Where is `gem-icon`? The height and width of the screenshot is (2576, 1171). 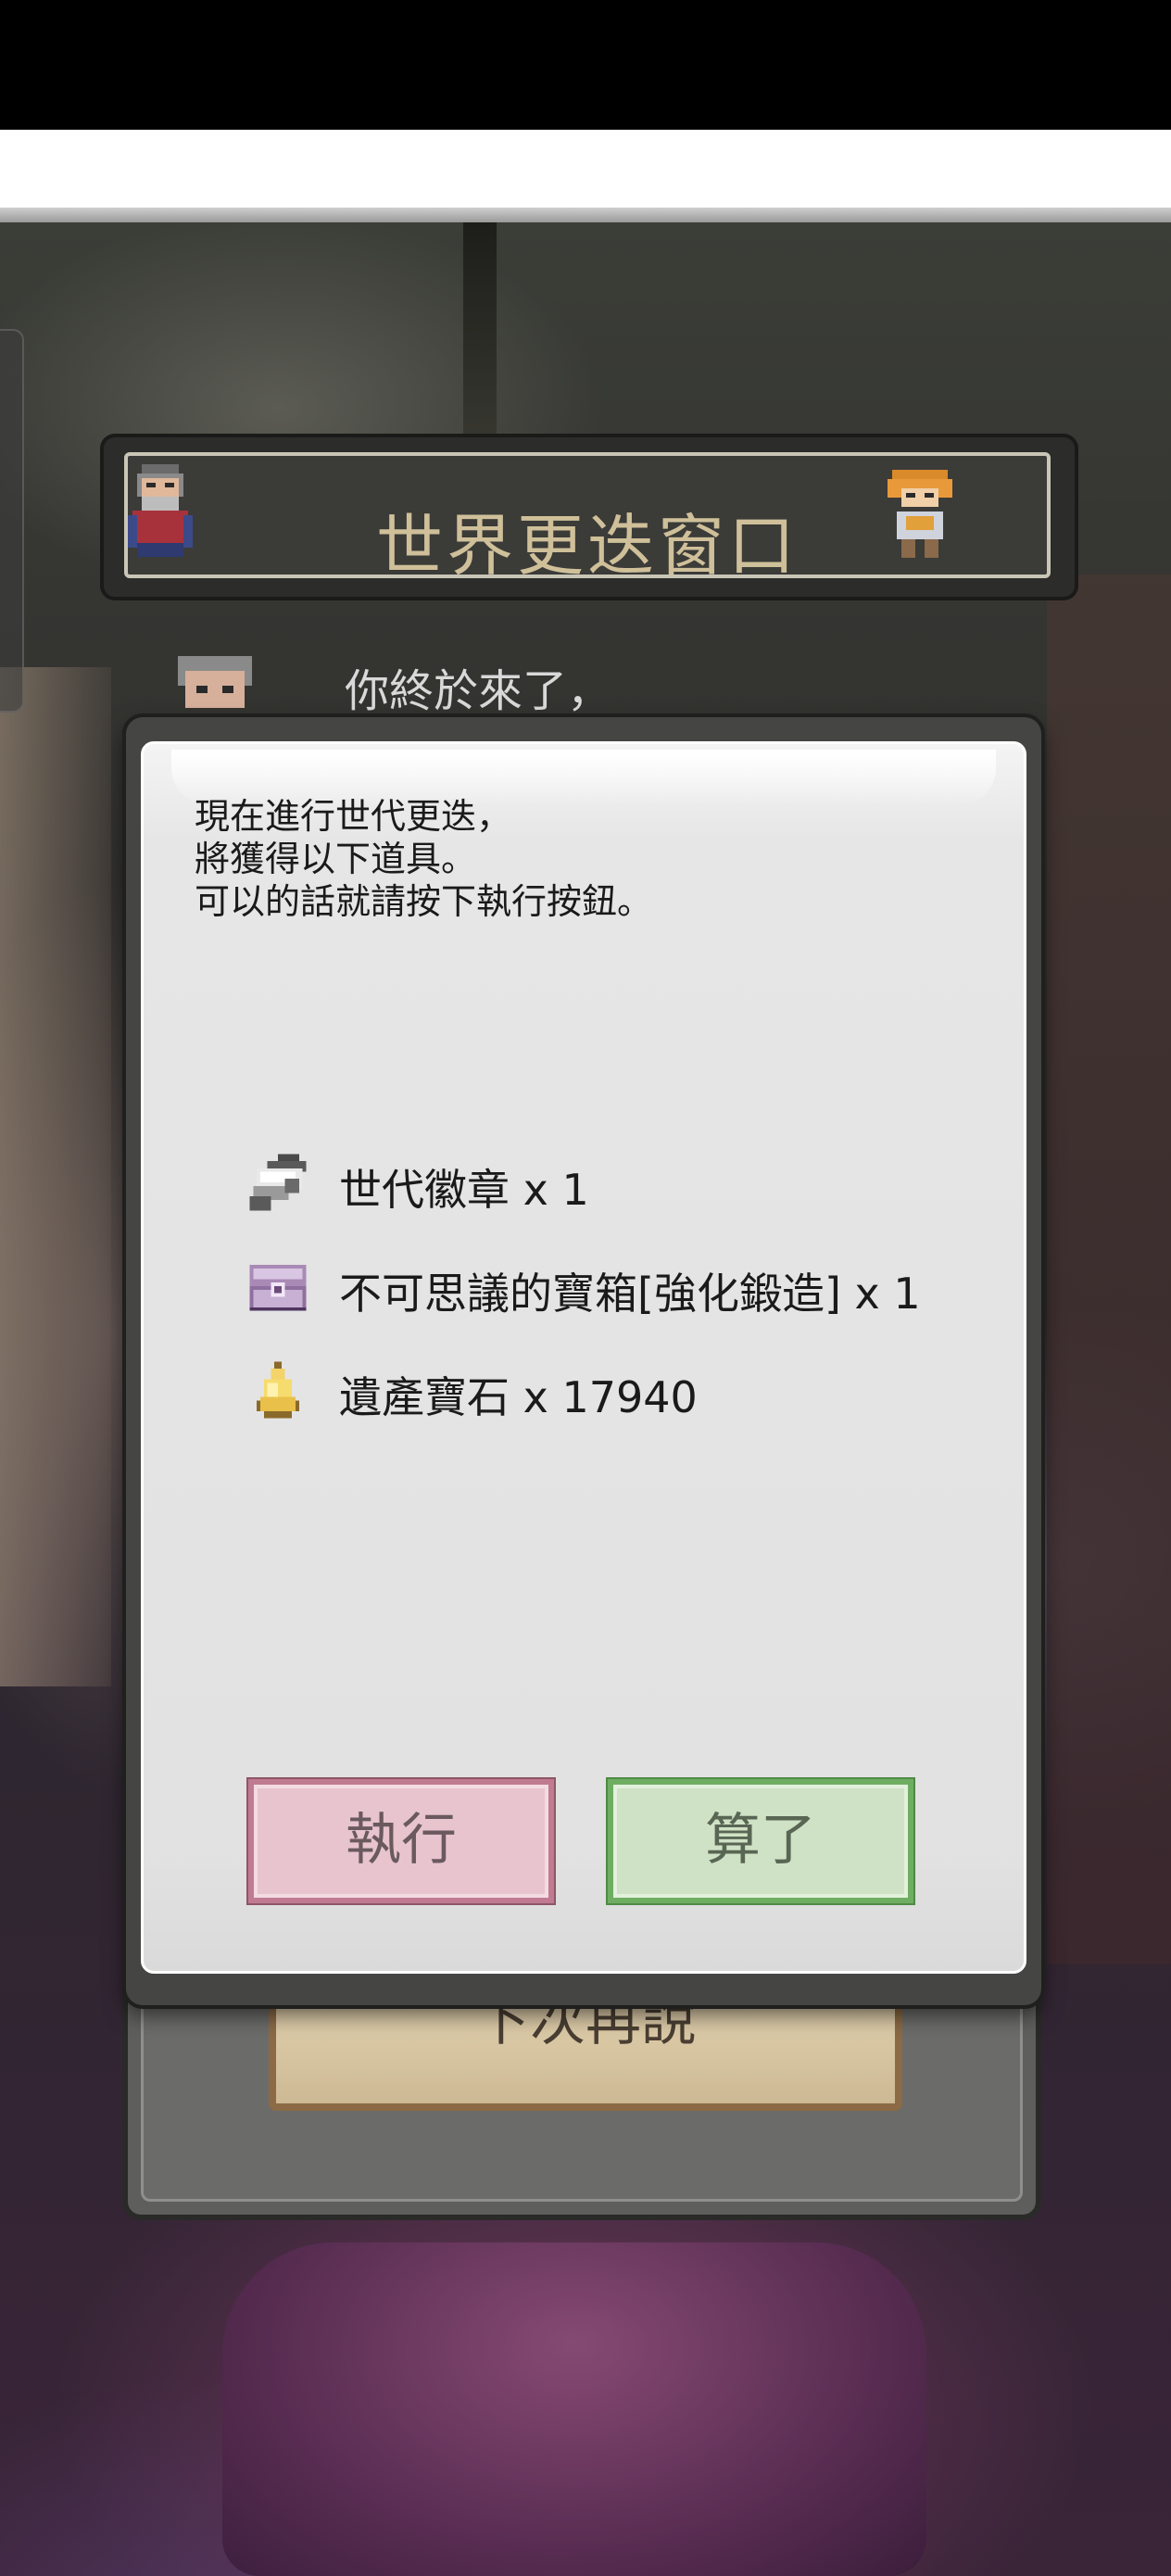 gem-icon is located at coordinates (278, 1390).